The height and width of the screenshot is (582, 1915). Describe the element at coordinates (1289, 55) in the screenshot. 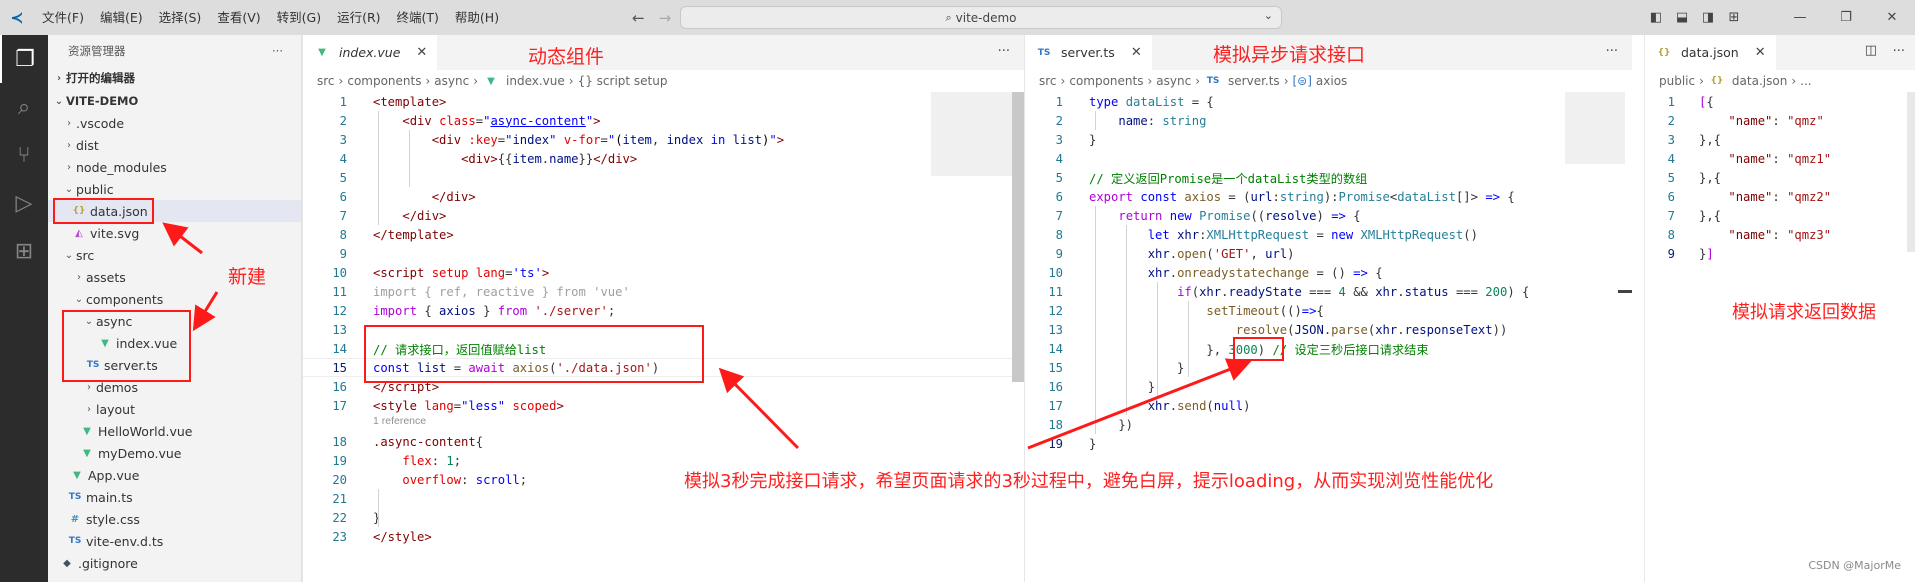

I see `annotation-mock-async: 模拟异步请求接口` at that location.